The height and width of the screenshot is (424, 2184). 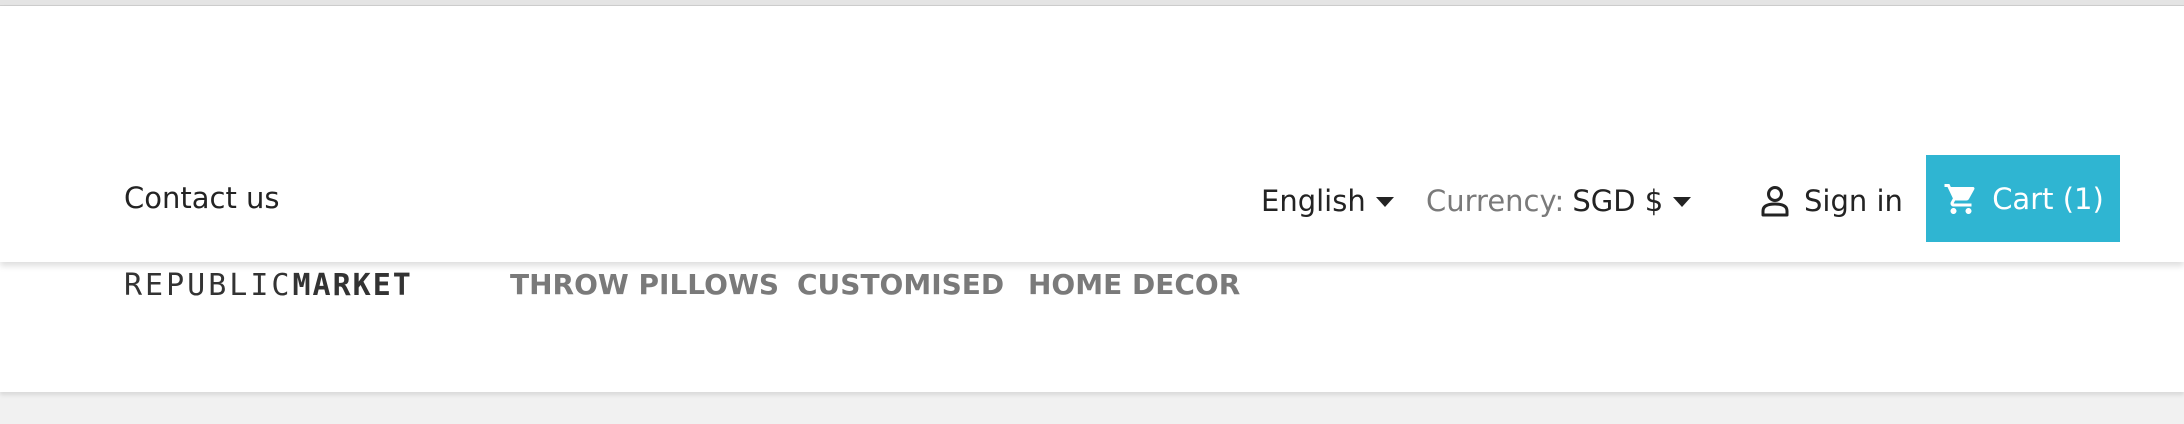 I want to click on cart-button: Cart (1), so click(x=2023, y=198).